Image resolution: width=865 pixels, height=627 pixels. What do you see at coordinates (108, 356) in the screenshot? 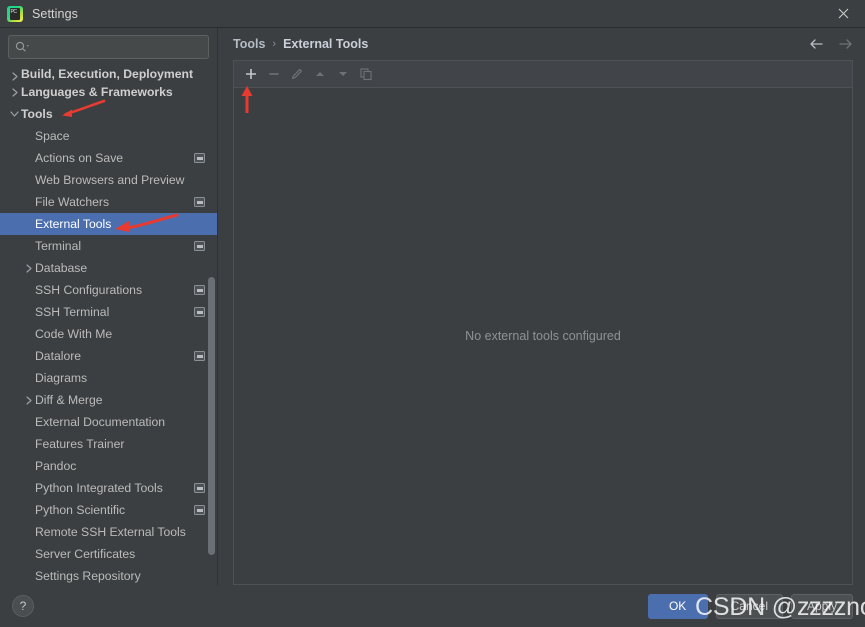
I see `sidebar-item-datalore: Datalore` at bounding box center [108, 356].